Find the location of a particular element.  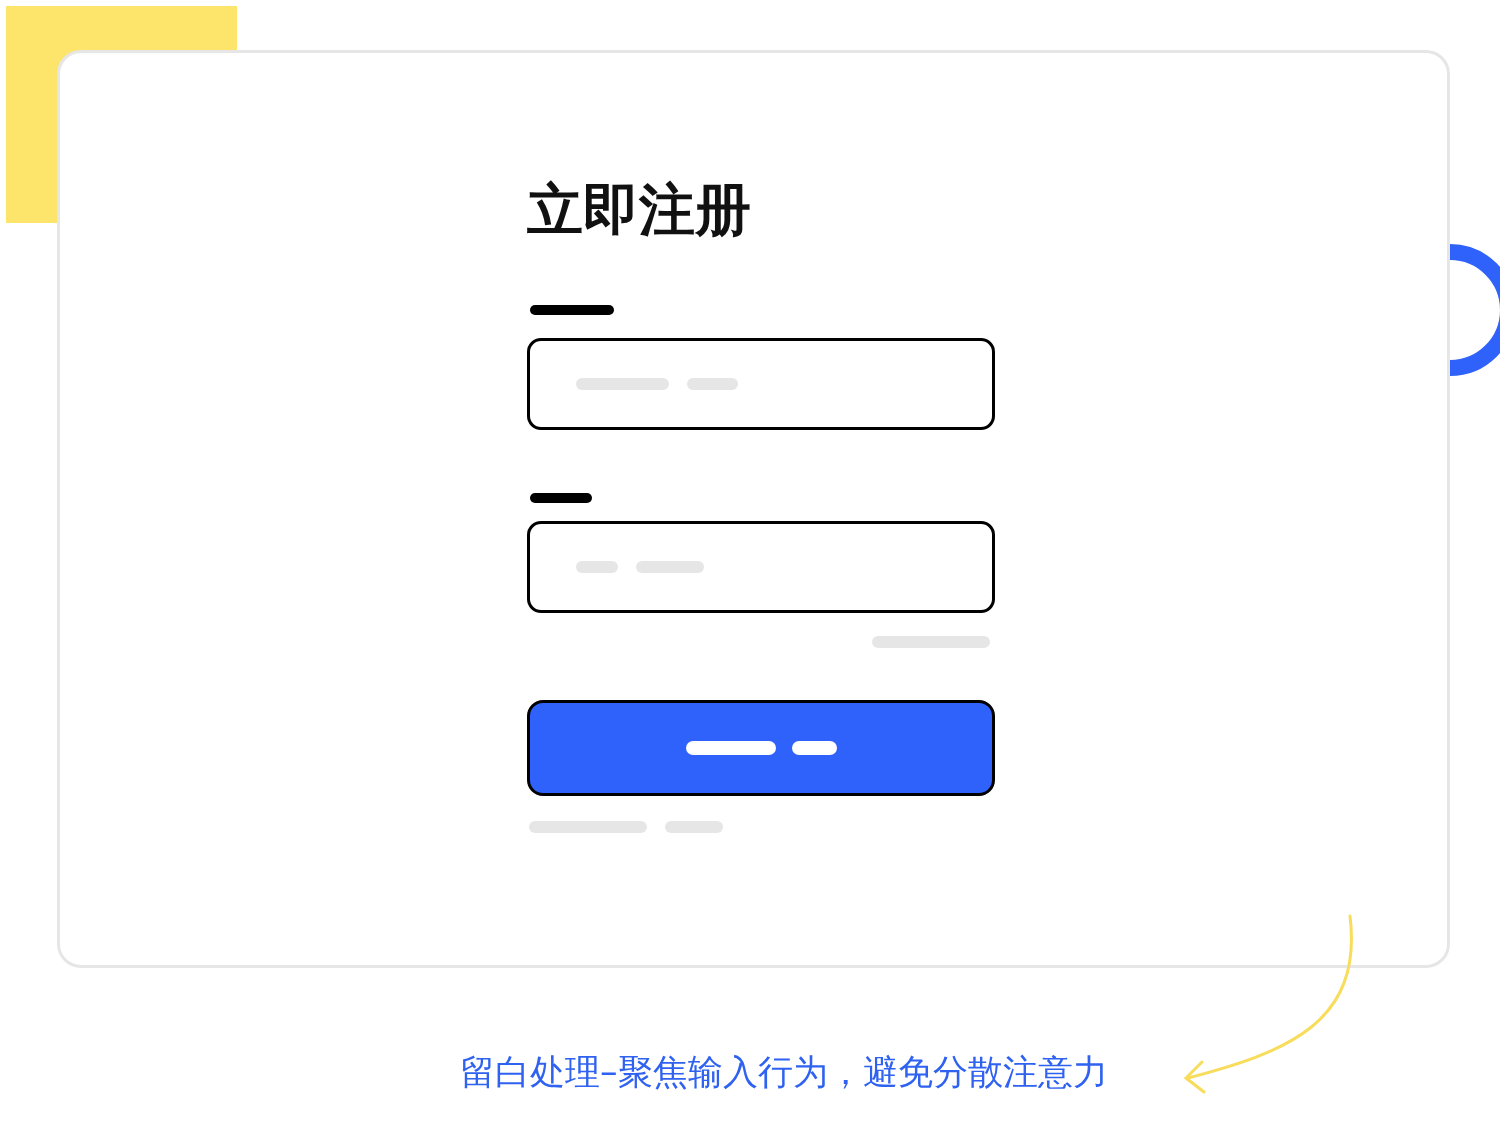

caption-text: 留白处理–聚焦输入行为，避免分散注意力 is located at coordinates (784, 1072).